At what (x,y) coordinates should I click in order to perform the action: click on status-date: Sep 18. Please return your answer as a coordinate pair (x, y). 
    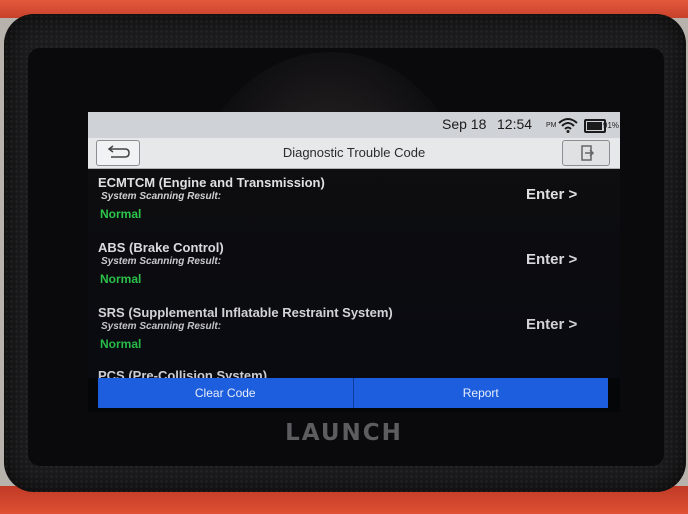
    Looking at the image, I should click on (464, 124).